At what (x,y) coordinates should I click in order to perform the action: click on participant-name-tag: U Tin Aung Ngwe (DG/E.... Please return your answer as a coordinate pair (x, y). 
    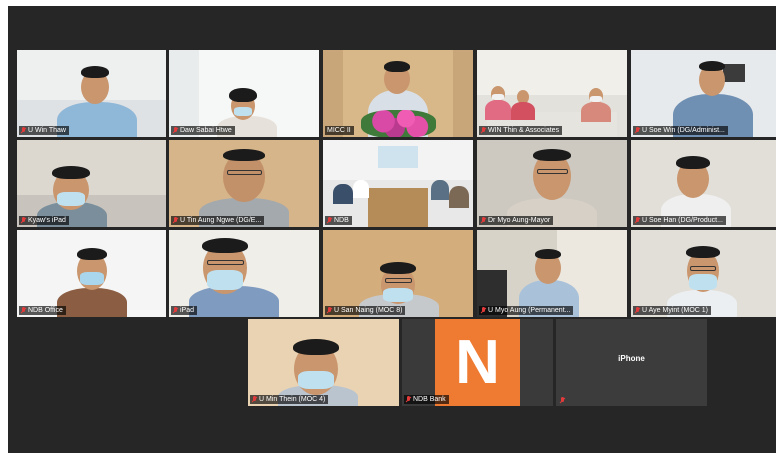
    Looking at the image, I should click on (218, 220).